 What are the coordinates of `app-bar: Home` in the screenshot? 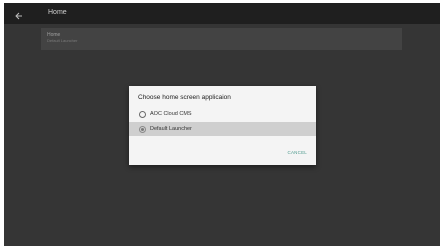 It's located at (222, 13).